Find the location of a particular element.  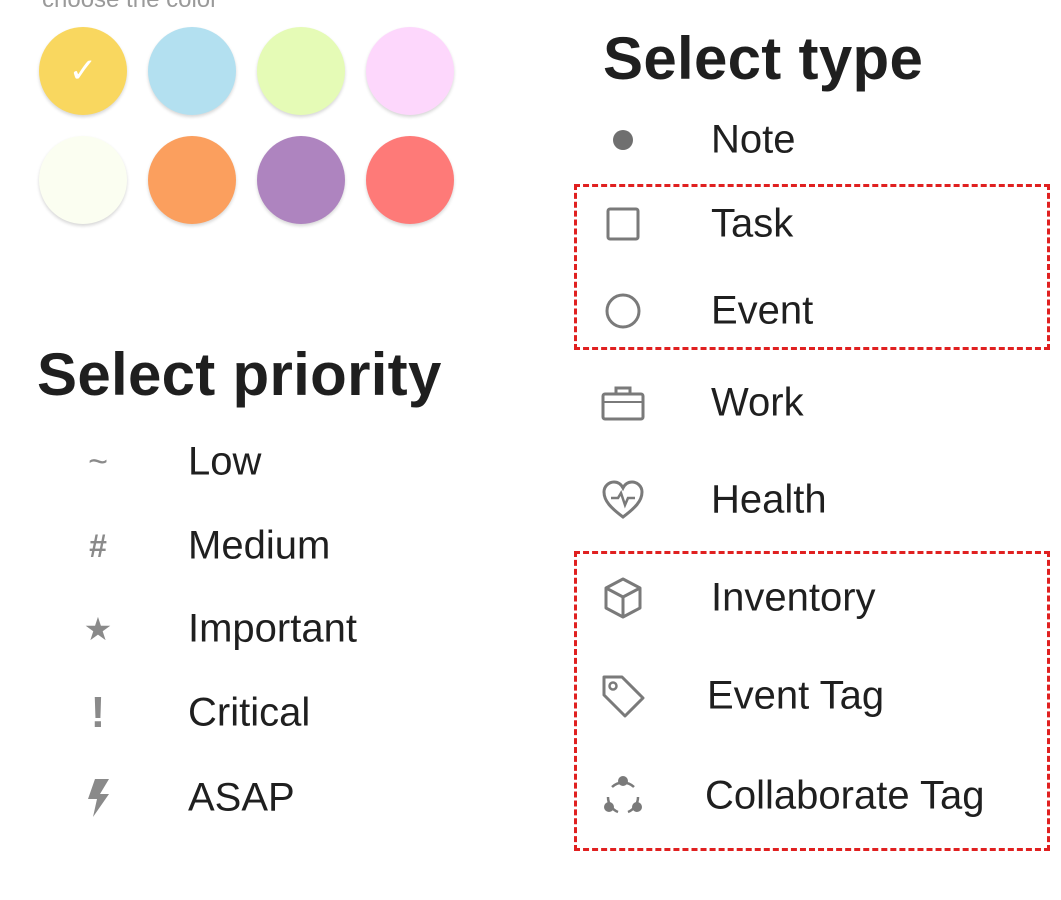

swatch-pink is located at coordinates (410, 71).